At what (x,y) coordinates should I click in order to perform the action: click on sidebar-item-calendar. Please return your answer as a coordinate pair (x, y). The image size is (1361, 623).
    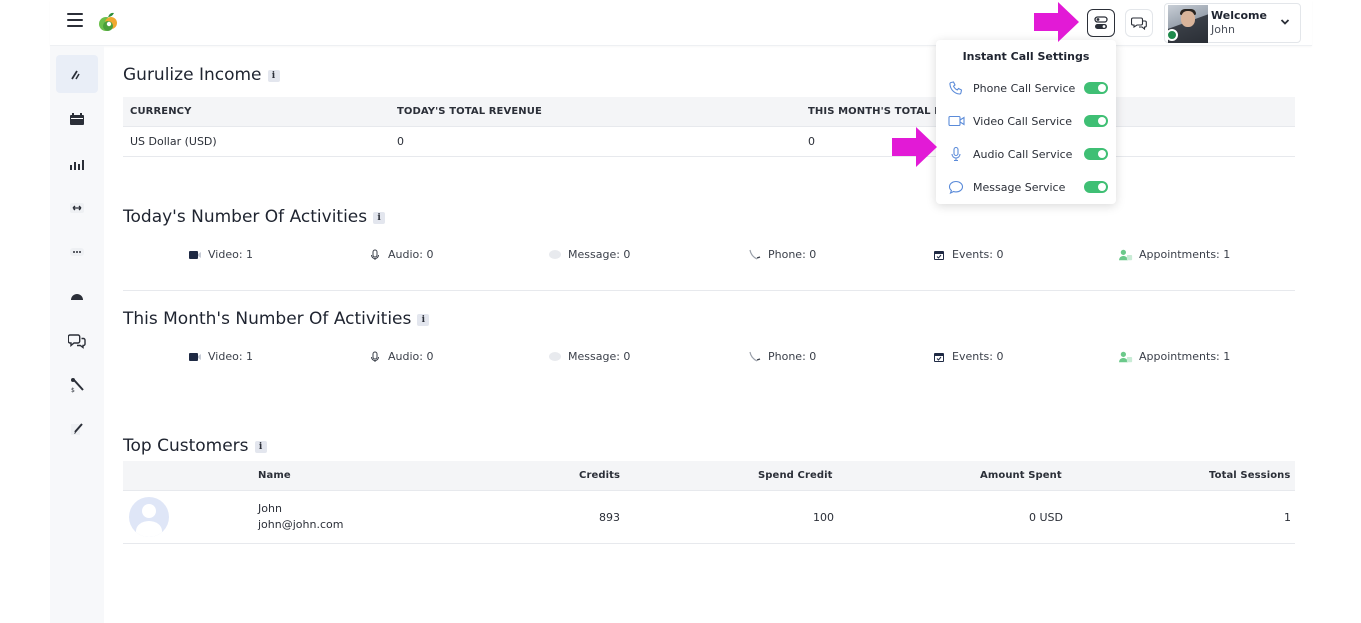
    Looking at the image, I should click on (77, 119).